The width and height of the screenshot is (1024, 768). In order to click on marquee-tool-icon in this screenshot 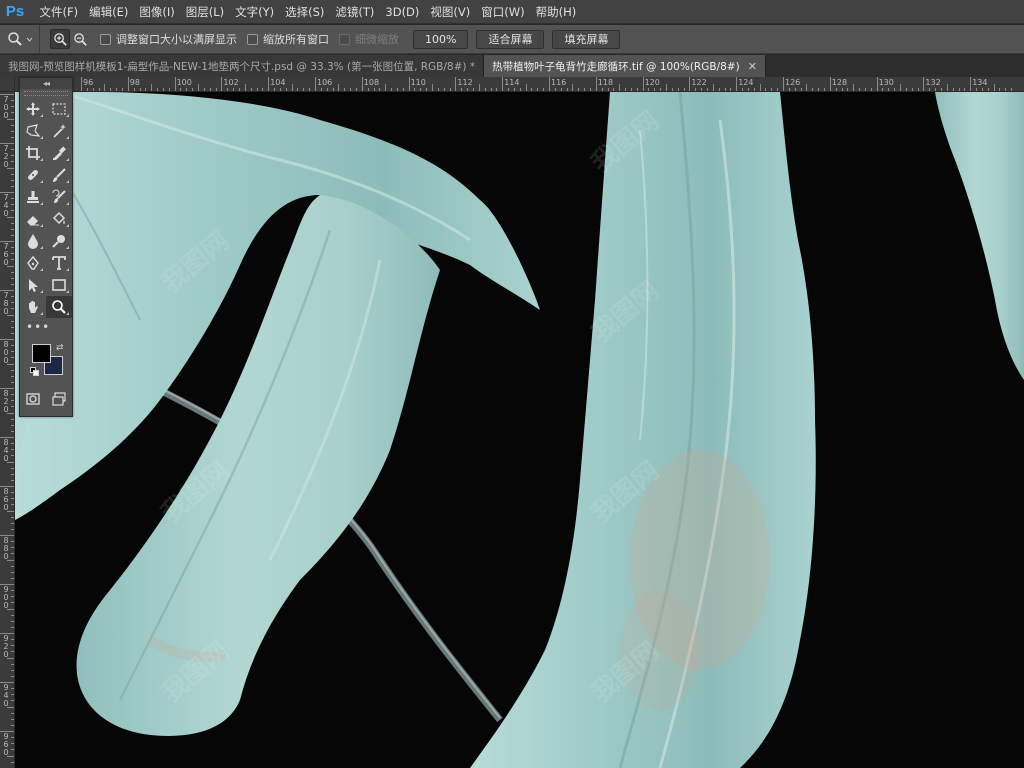, I will do `click(59, 109)`.